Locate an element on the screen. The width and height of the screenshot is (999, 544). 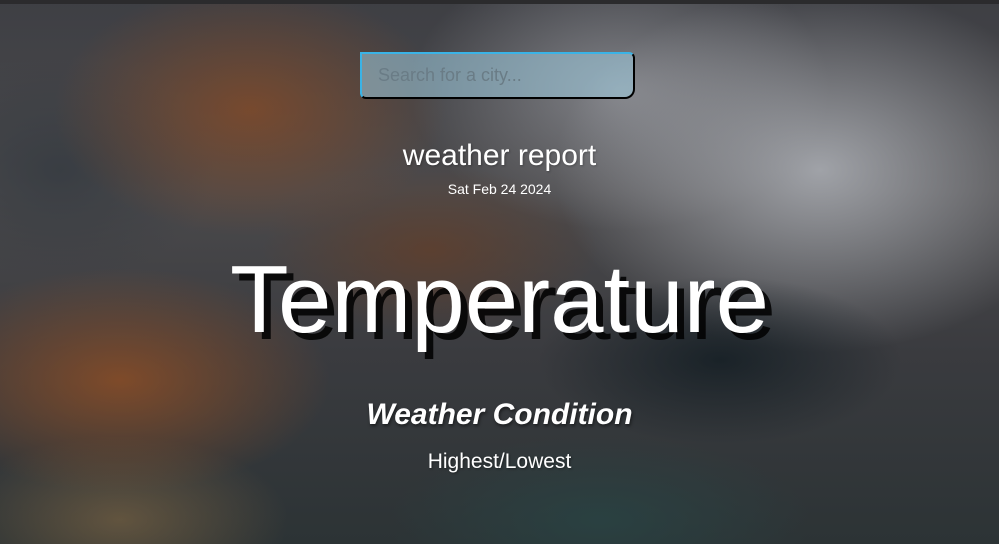
window-top-bar is located at coordinates (499, 2).